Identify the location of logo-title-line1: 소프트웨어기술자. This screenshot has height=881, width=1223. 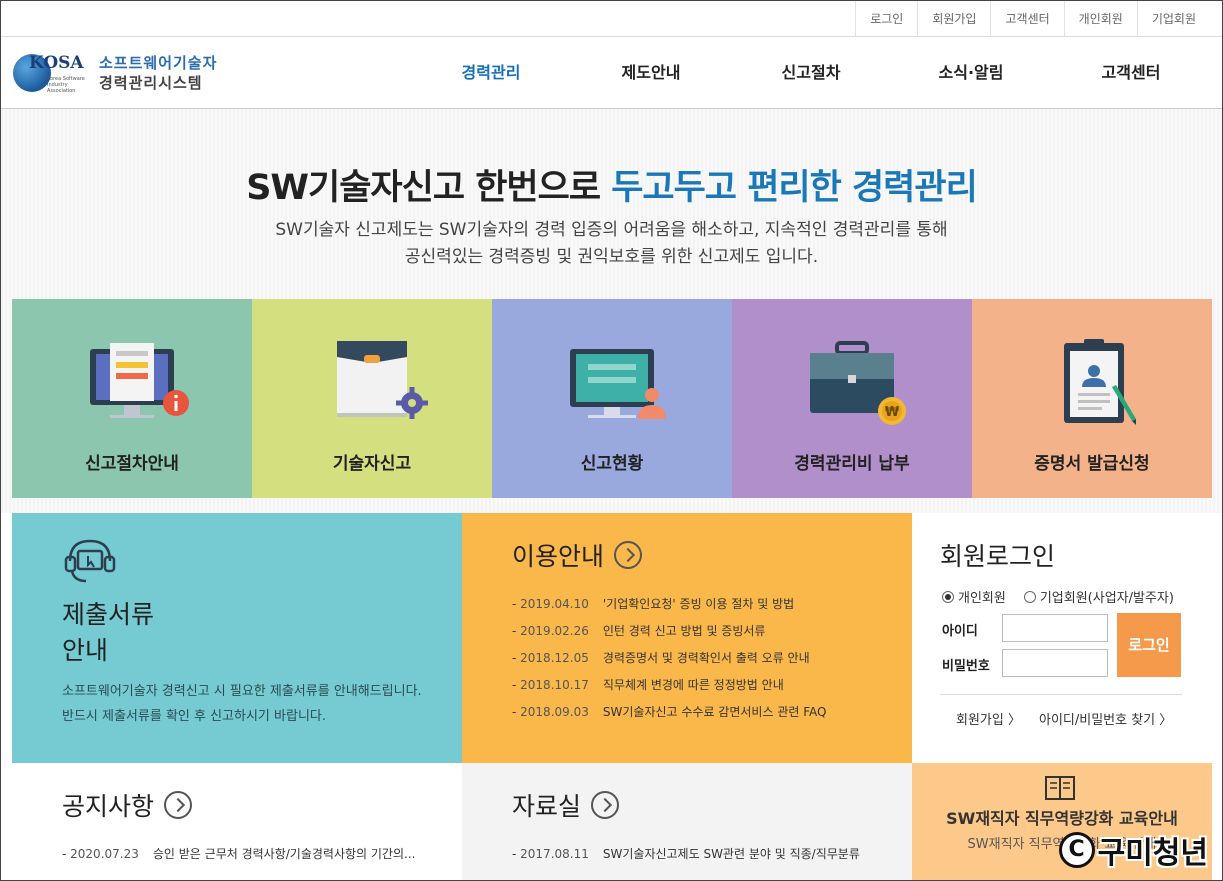
(158, 63).